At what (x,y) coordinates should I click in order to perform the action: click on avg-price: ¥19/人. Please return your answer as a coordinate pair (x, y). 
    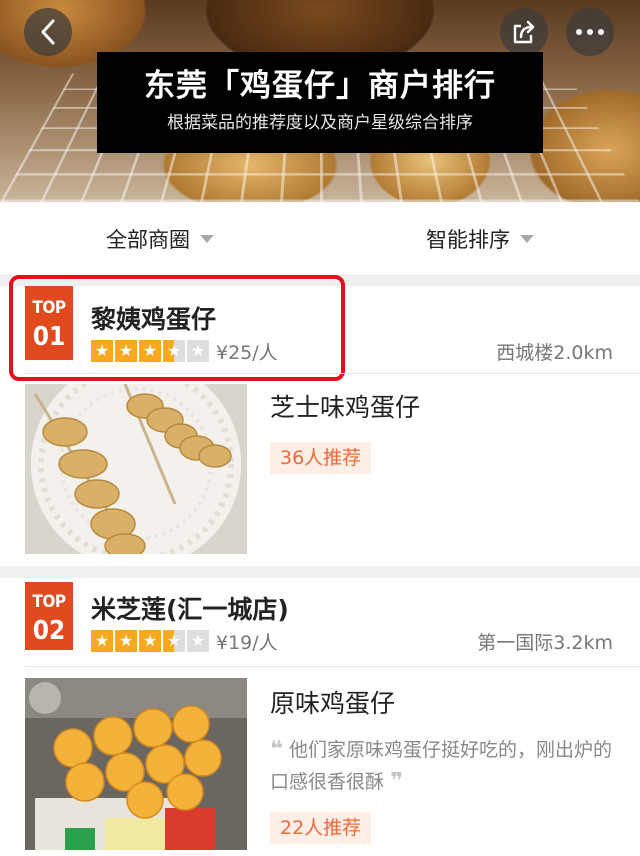
    Looking at the image, I should click on (247, 643).